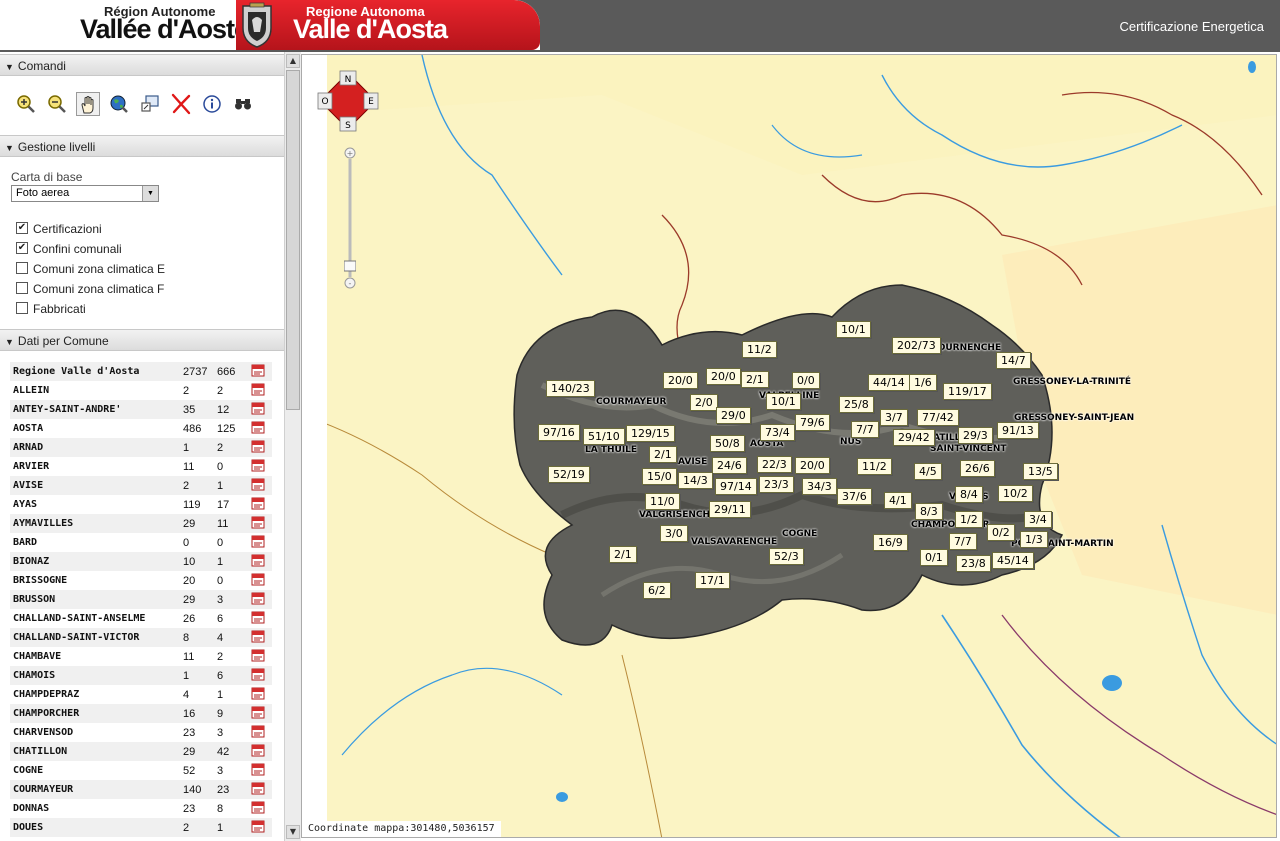 This screenshot has height=841, width=1280. I want to click on certification-count-label: 14/7, so click(1013, 360).